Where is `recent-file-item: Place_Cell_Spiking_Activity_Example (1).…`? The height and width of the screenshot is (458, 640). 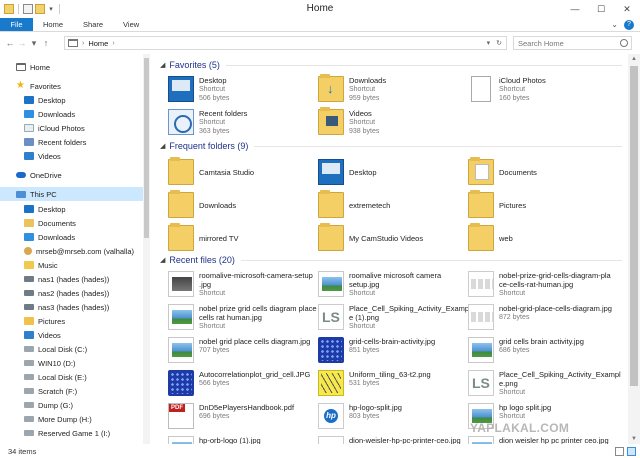
recent-file-item: Place_Cell_Spiking_Activity_Example (1).… is located at coordinates (394, 317).